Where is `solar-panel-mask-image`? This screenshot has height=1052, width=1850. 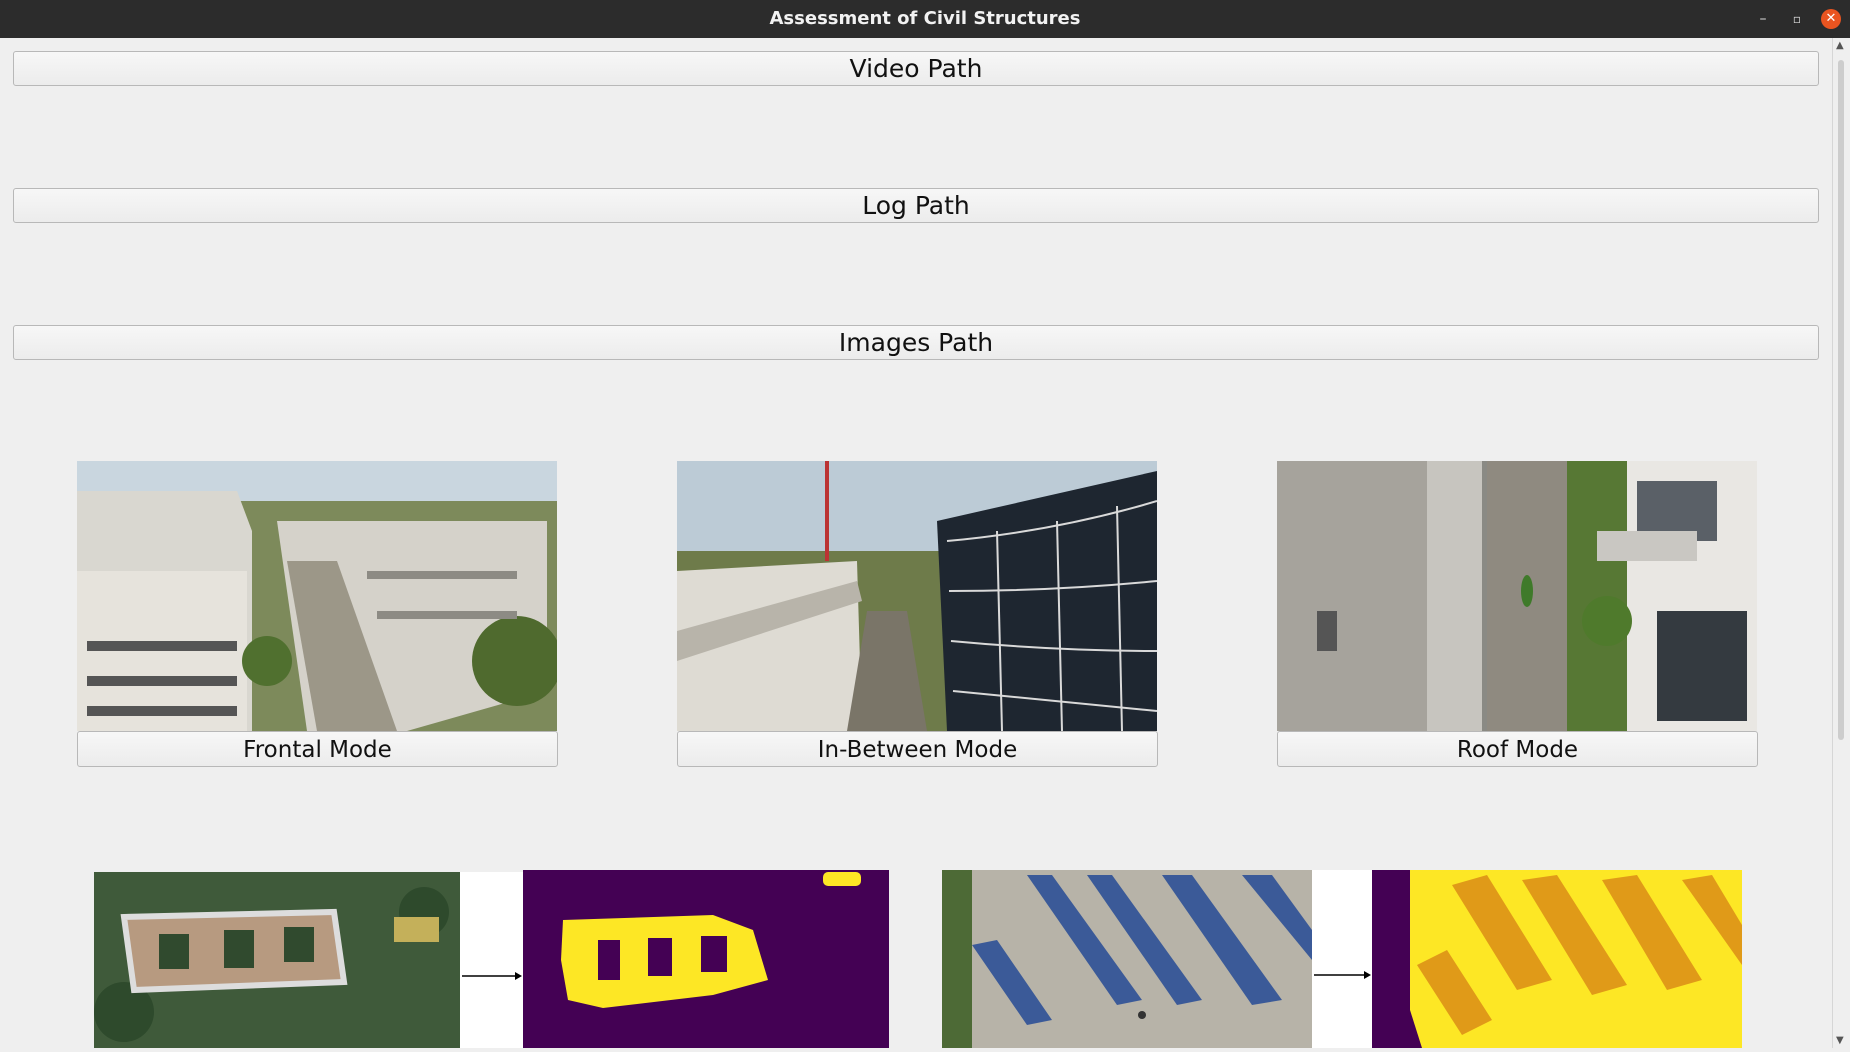
solar-panel-mask-image is located at coordinates (1557, 959).